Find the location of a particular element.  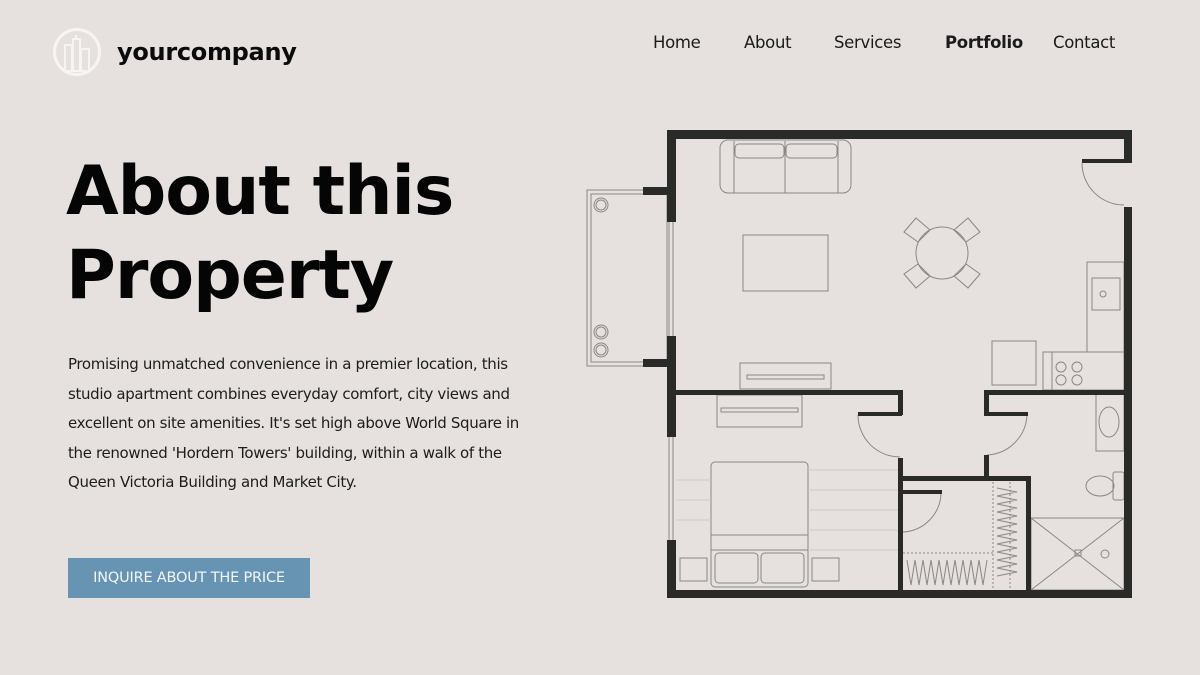

bathroom-door is located at coordinates (1007, 435).